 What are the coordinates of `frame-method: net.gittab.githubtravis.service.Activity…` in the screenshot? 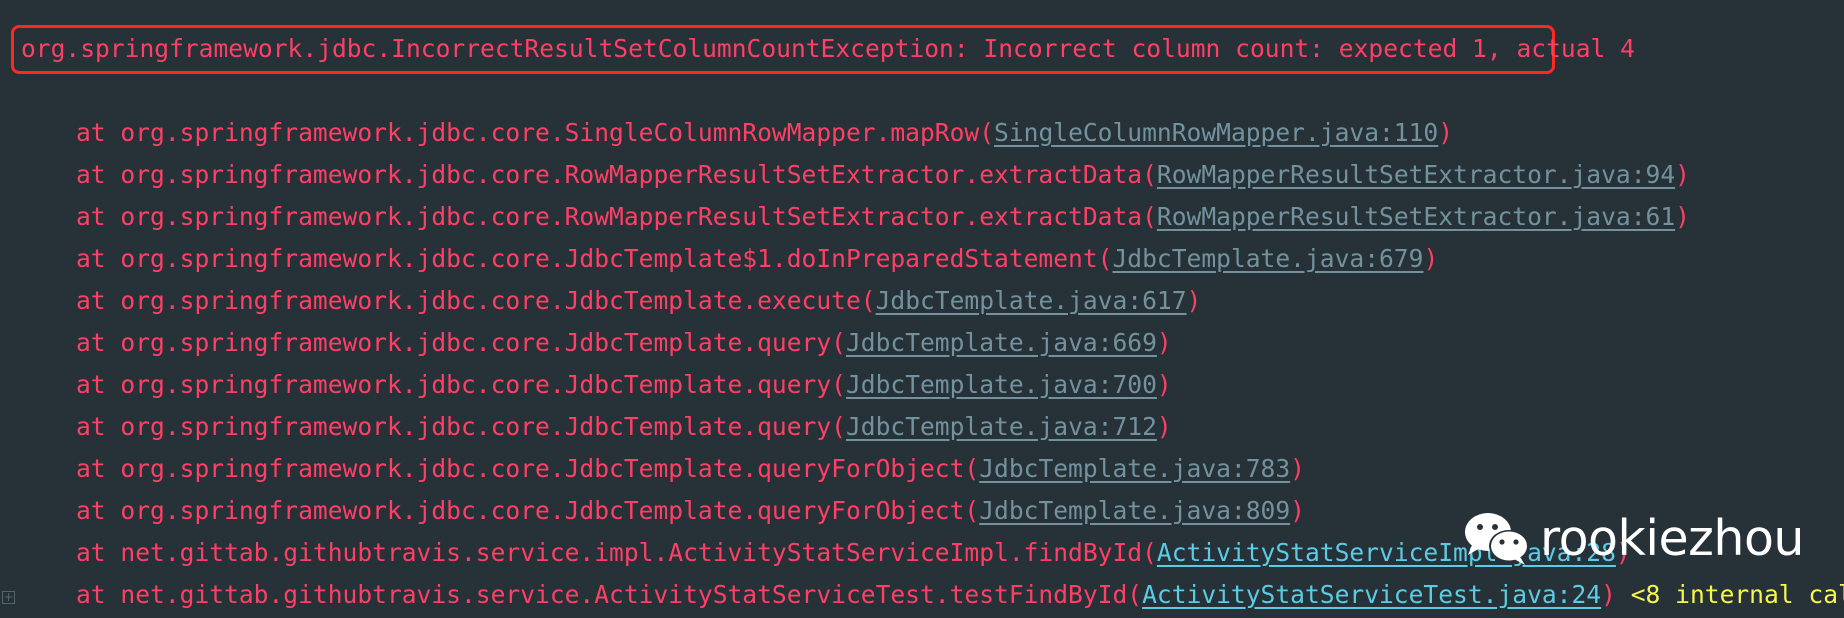 It's located at (624, 594).